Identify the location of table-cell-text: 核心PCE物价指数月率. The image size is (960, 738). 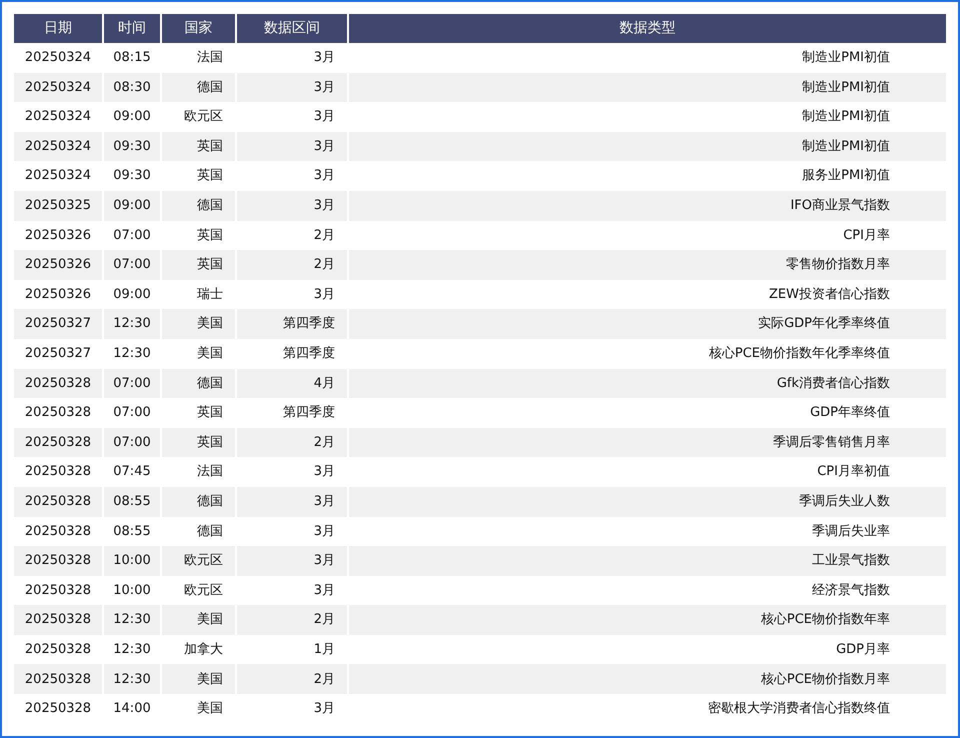
(825, 679).